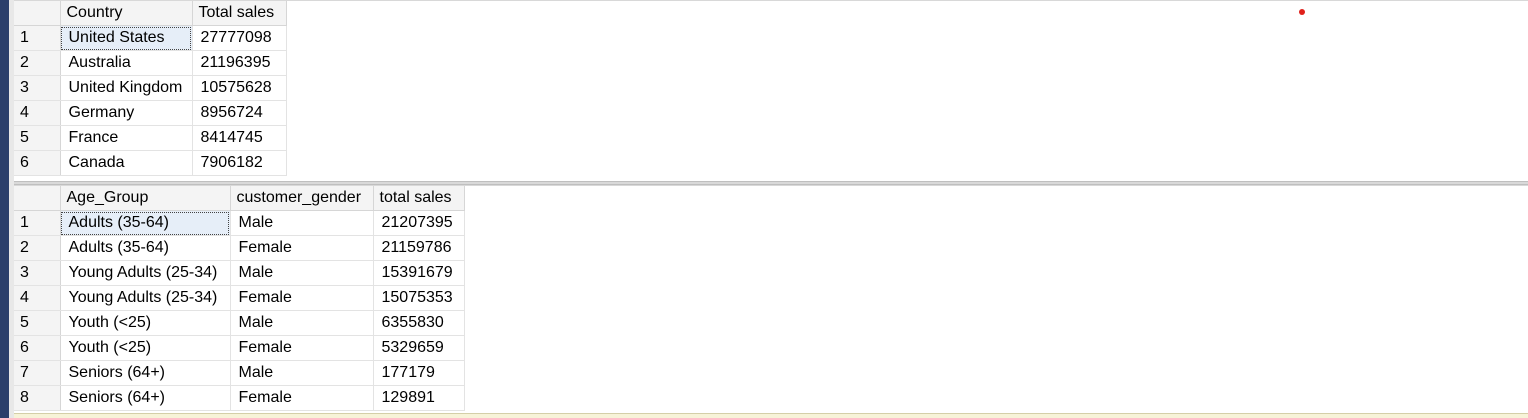 This screenshot has height=418, width=1528. Describe the element at coordinates (419, 248) in the screenshot. I see `cell-total-sales: 21159786` at that location.